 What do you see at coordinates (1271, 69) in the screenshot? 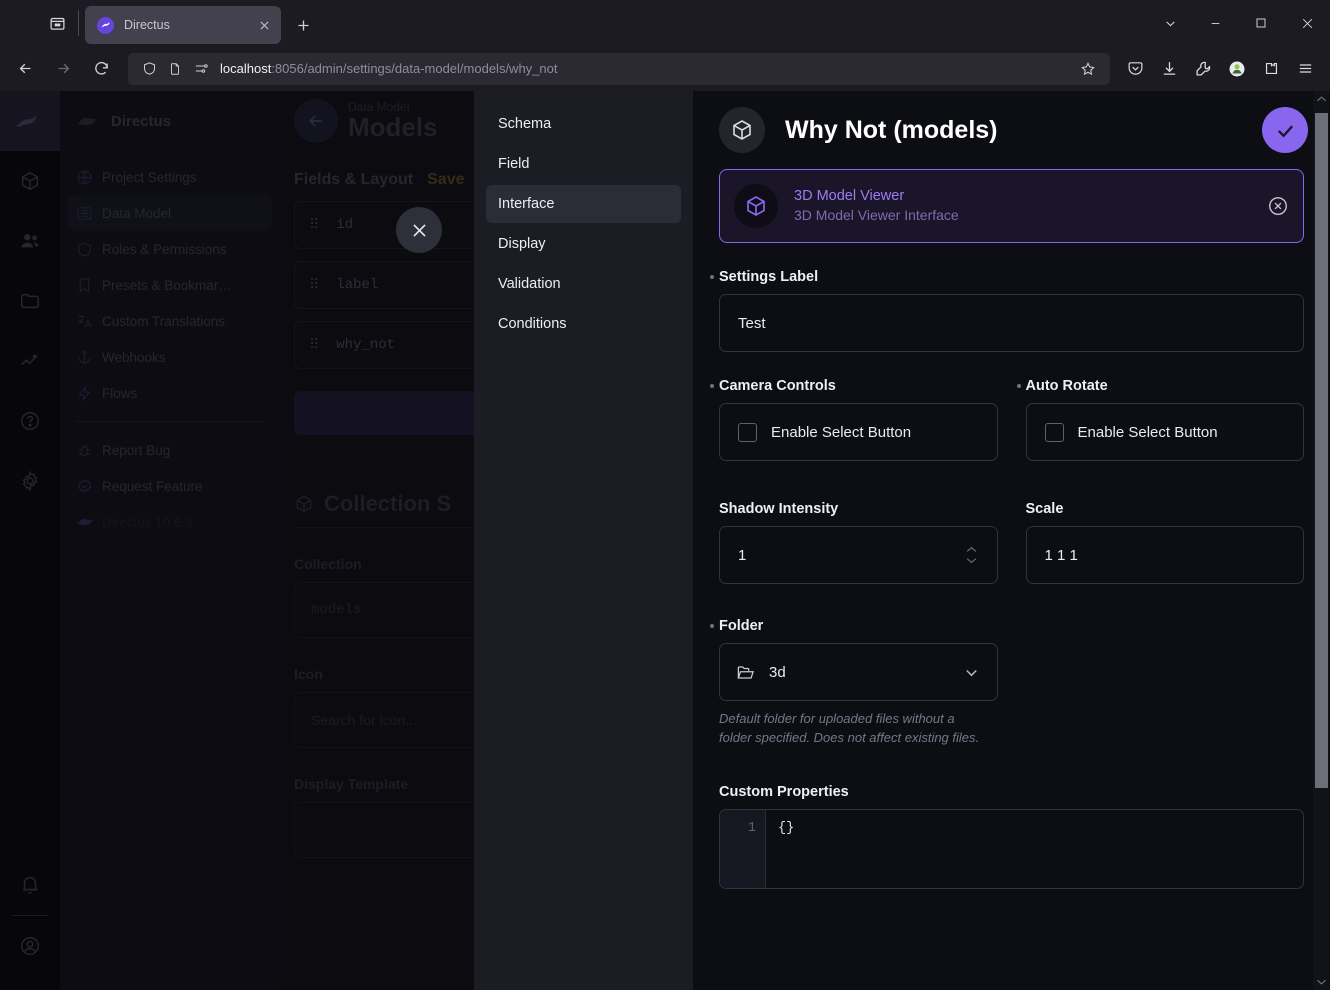
I see `extensions-icon` at bounding box center [1271, 69].